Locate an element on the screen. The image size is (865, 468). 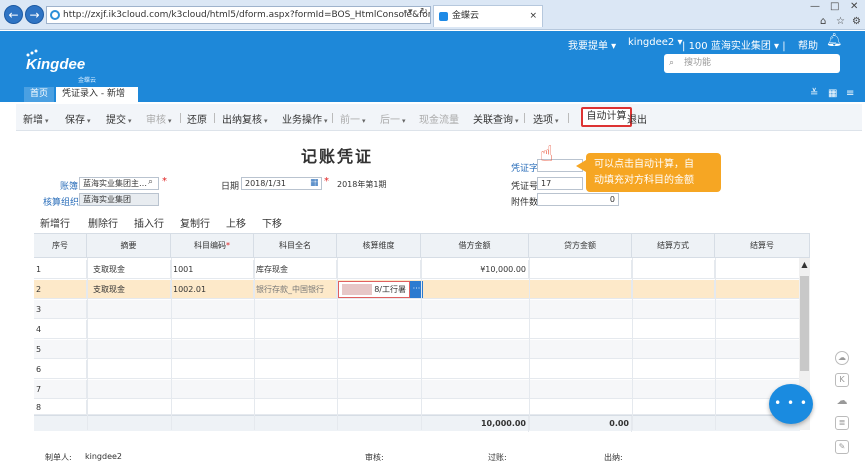
callout-line: 可以点击自动计算，自 is located at coordinates (644, 164).